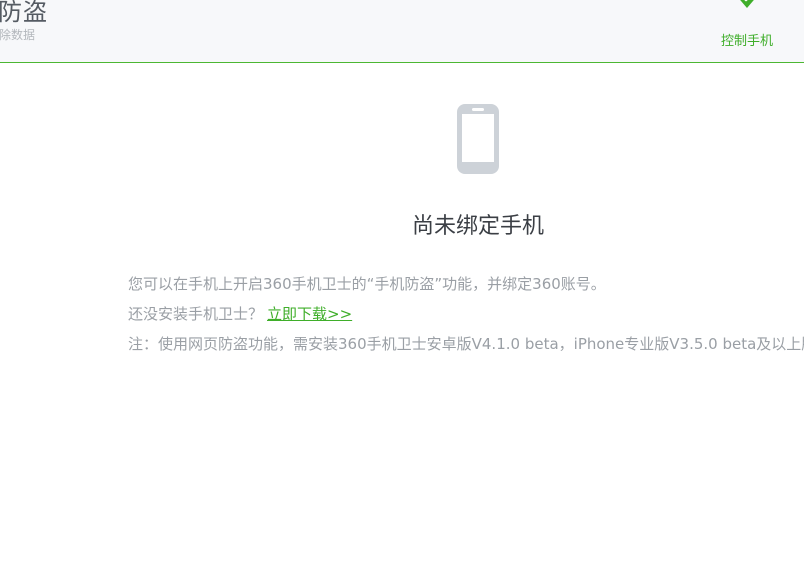 The image size is (804, 564). I want to click on page-header: 防盗 除数据 控制手机, so click(402, 31).